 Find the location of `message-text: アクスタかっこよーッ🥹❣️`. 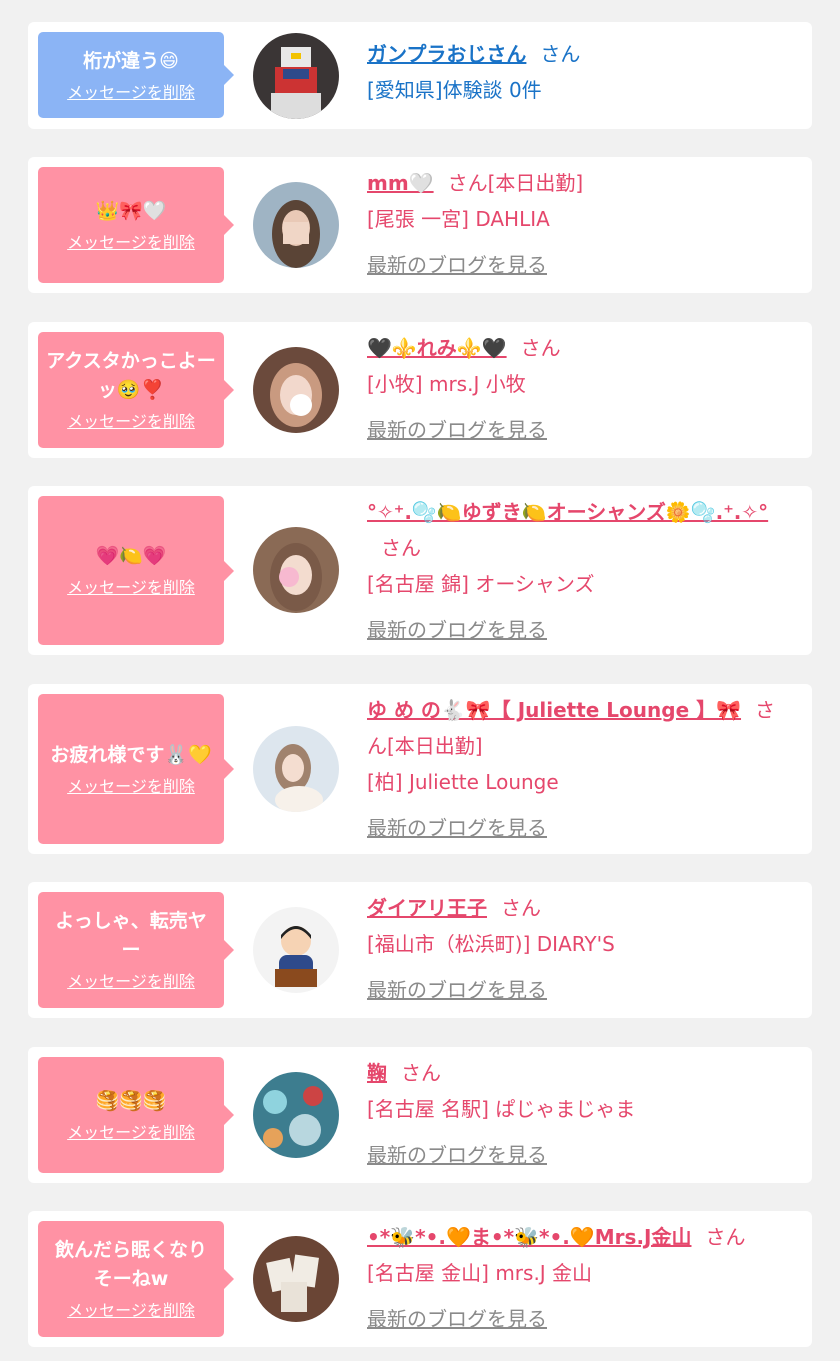

message-text: アクスタかっこよーッ🥹❣️ is located at coordinates (131, 375).